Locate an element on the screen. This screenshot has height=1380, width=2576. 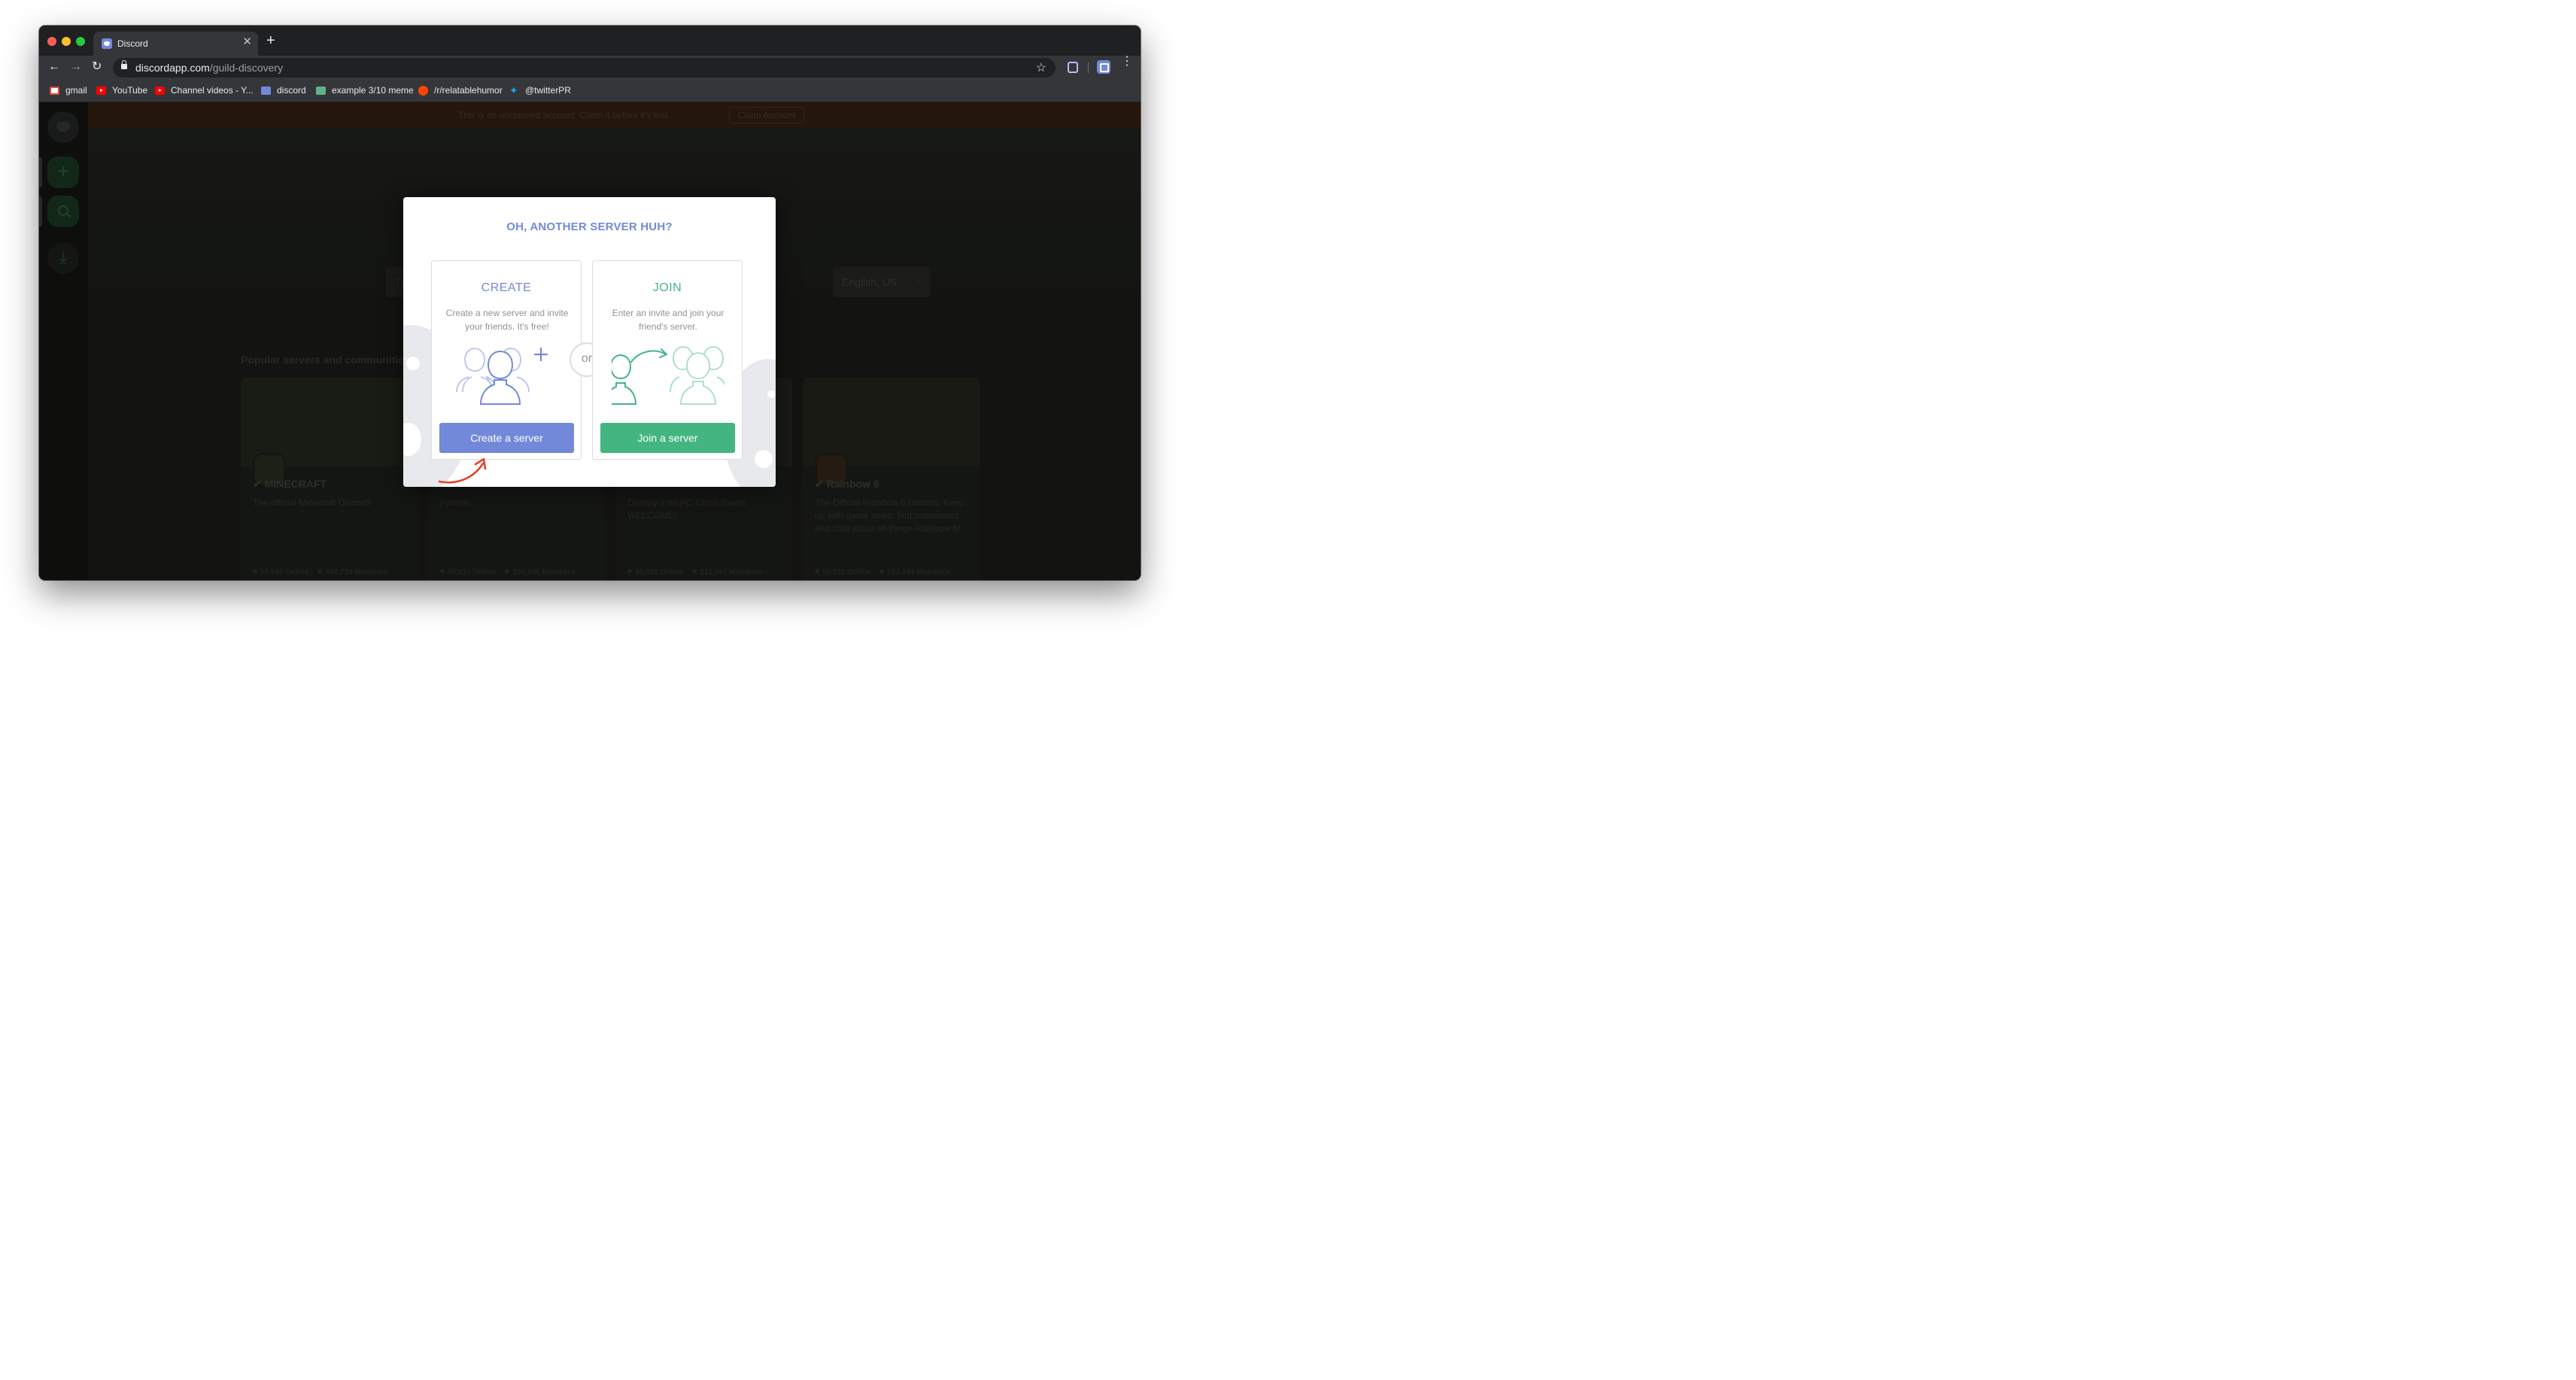
browser-toolbar: ← → ↻ discordapp.com/guild-discovery ☆ ⋮ is located at coordinates (590, 68).